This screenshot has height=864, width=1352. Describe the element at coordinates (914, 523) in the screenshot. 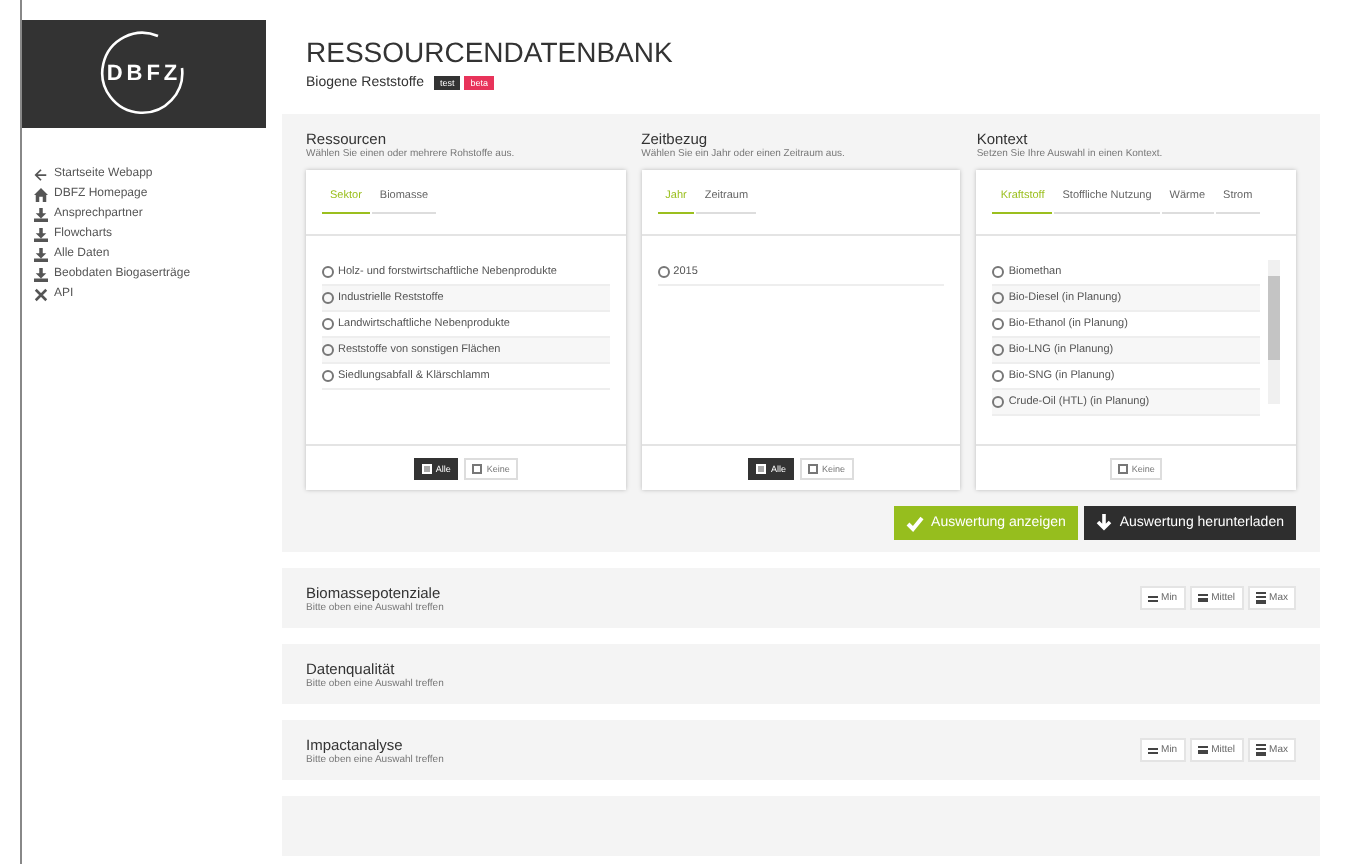

I see `checkmark-icon` at that location.